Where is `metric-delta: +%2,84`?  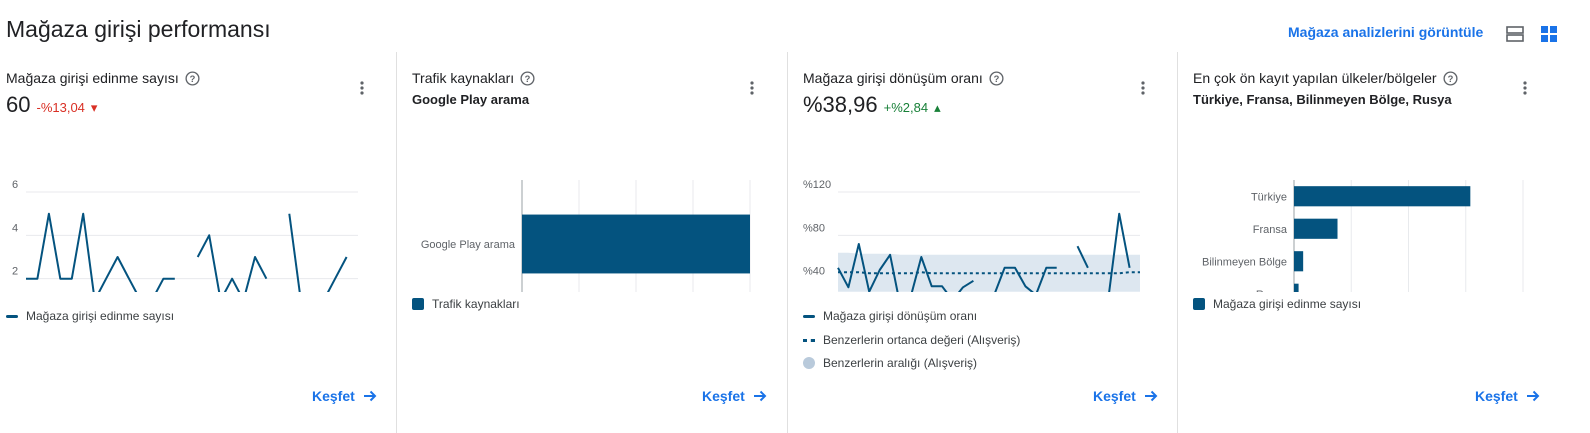
metric-delta: +%2,84 is located at coordinates (906, 107).